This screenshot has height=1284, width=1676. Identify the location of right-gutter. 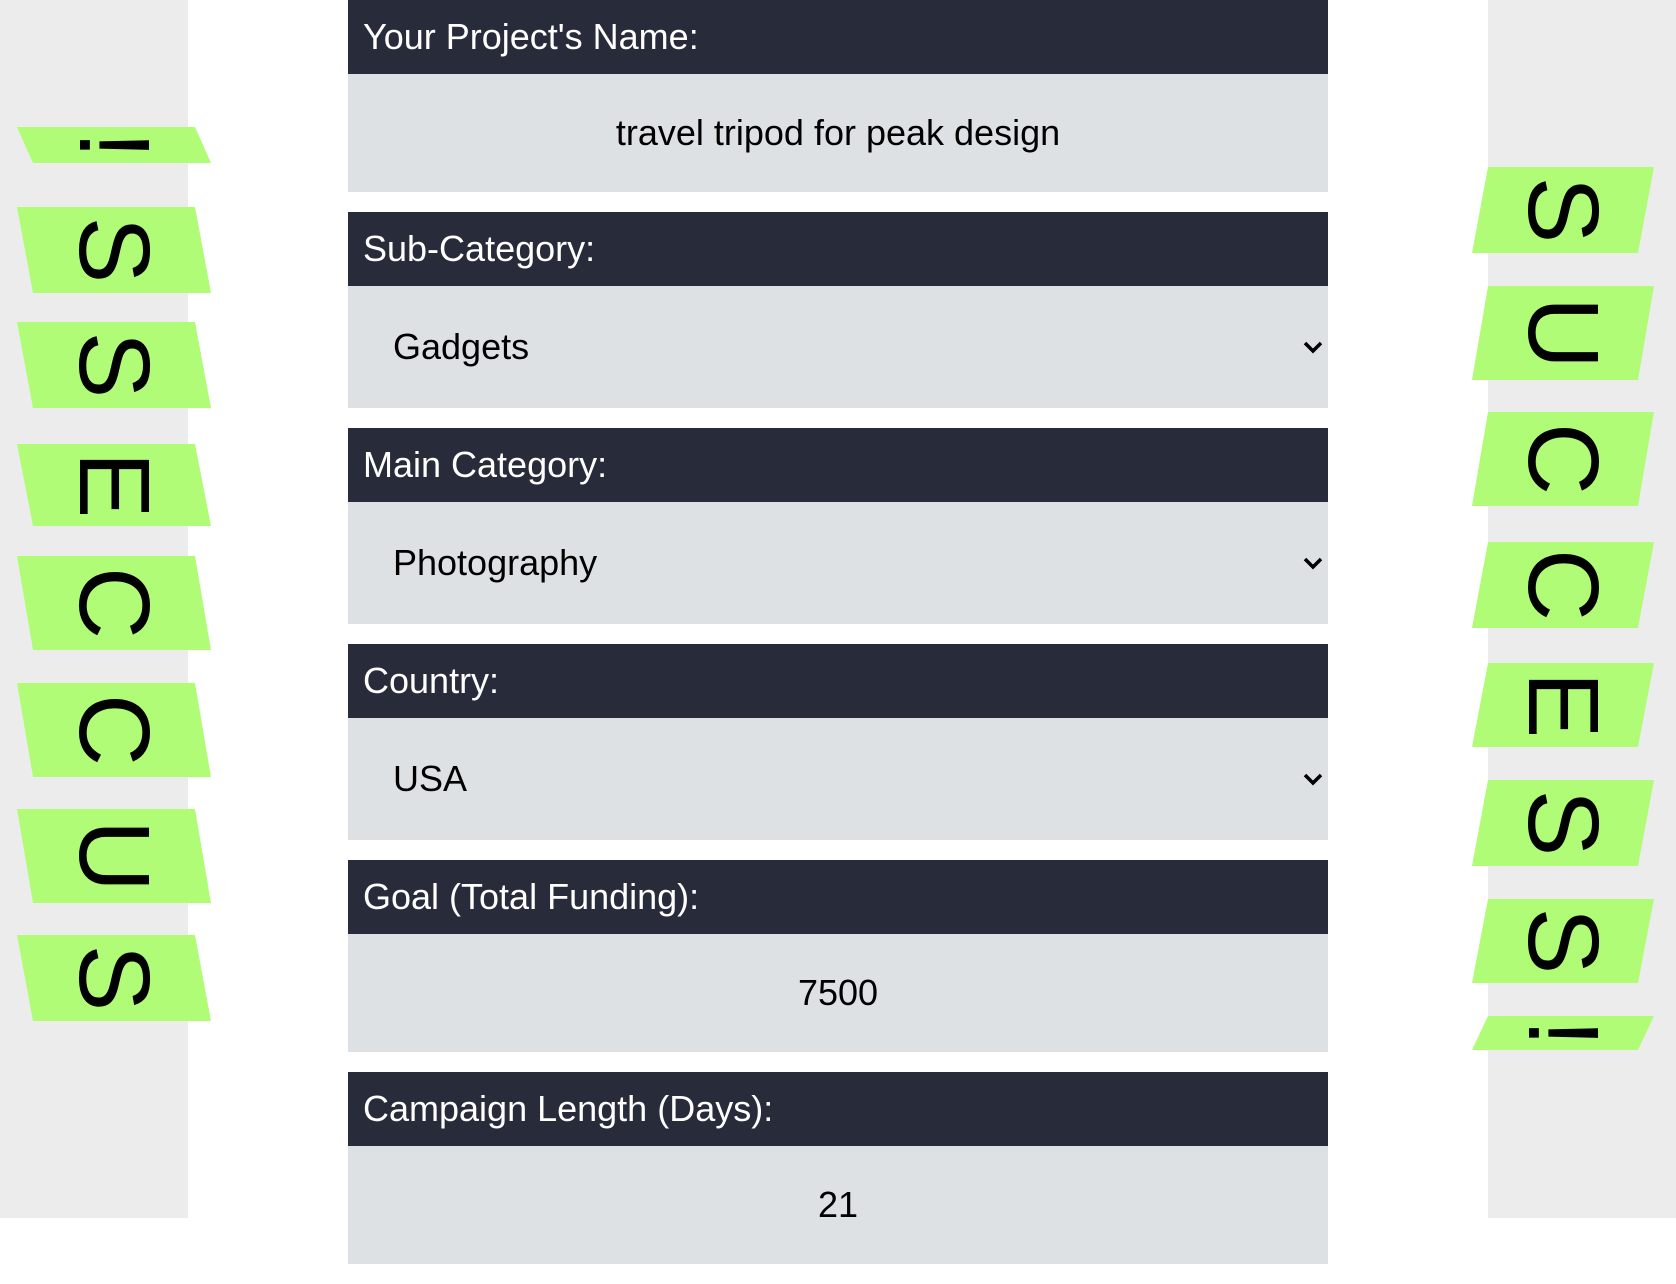
(1582, 609).